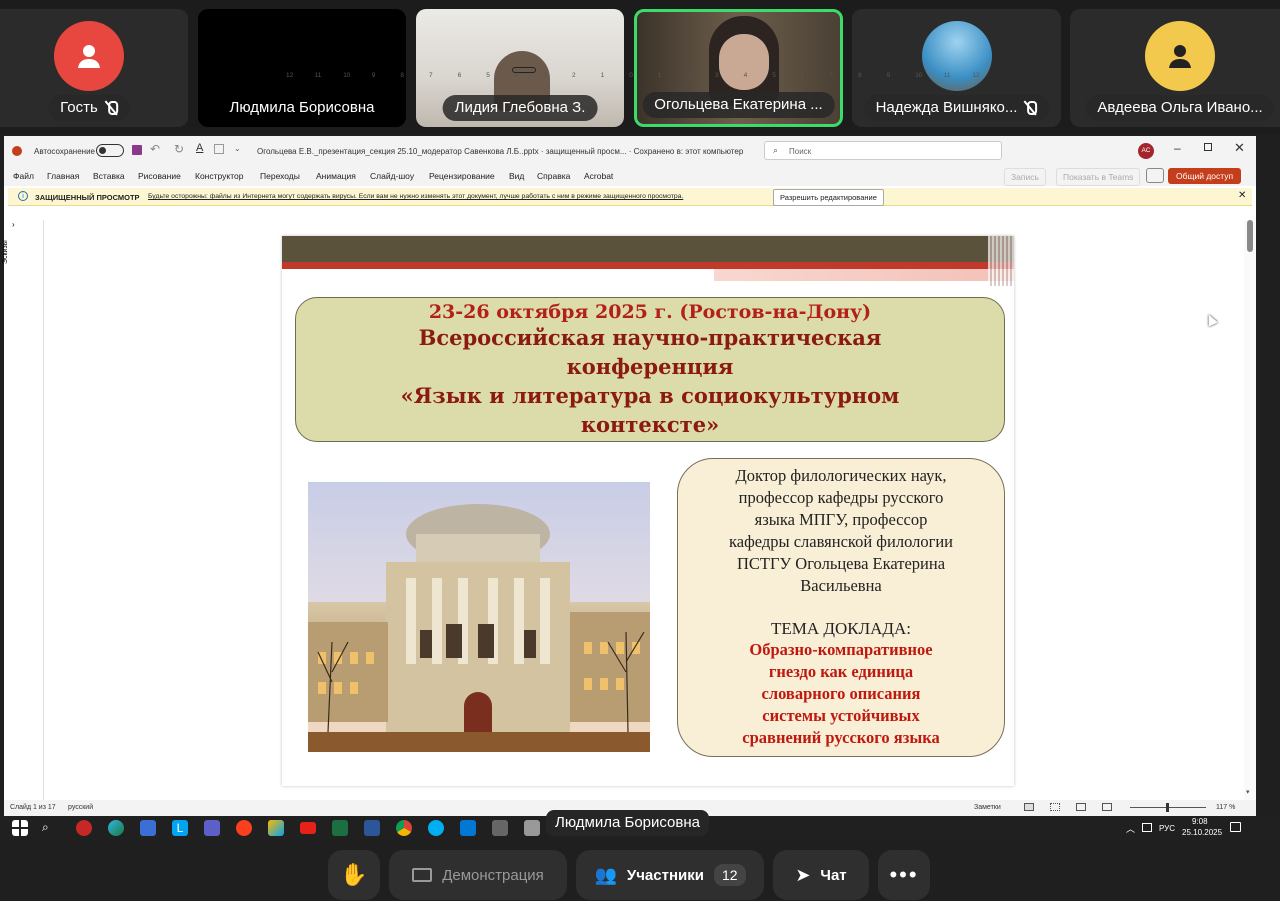  Describe the element at coordinates (520, 68) in the screenshot. I see `participant-tile: Лидия Глебовна З.` at that location.